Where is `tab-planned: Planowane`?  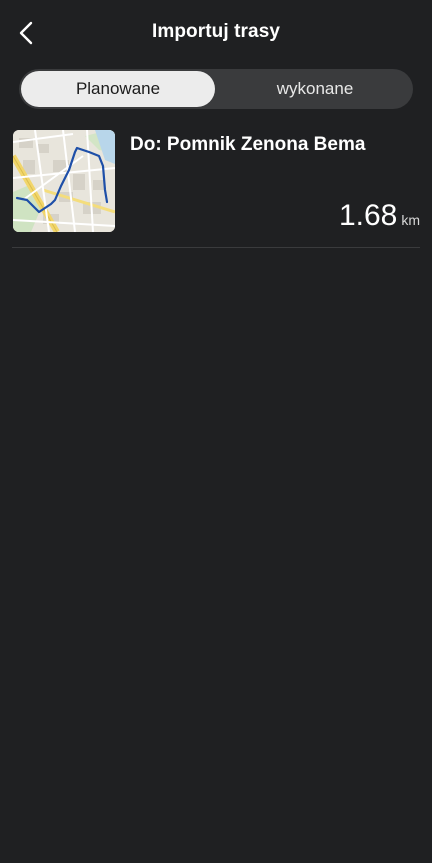 tab-planned: Planowane is located at coordinates (118, 89).